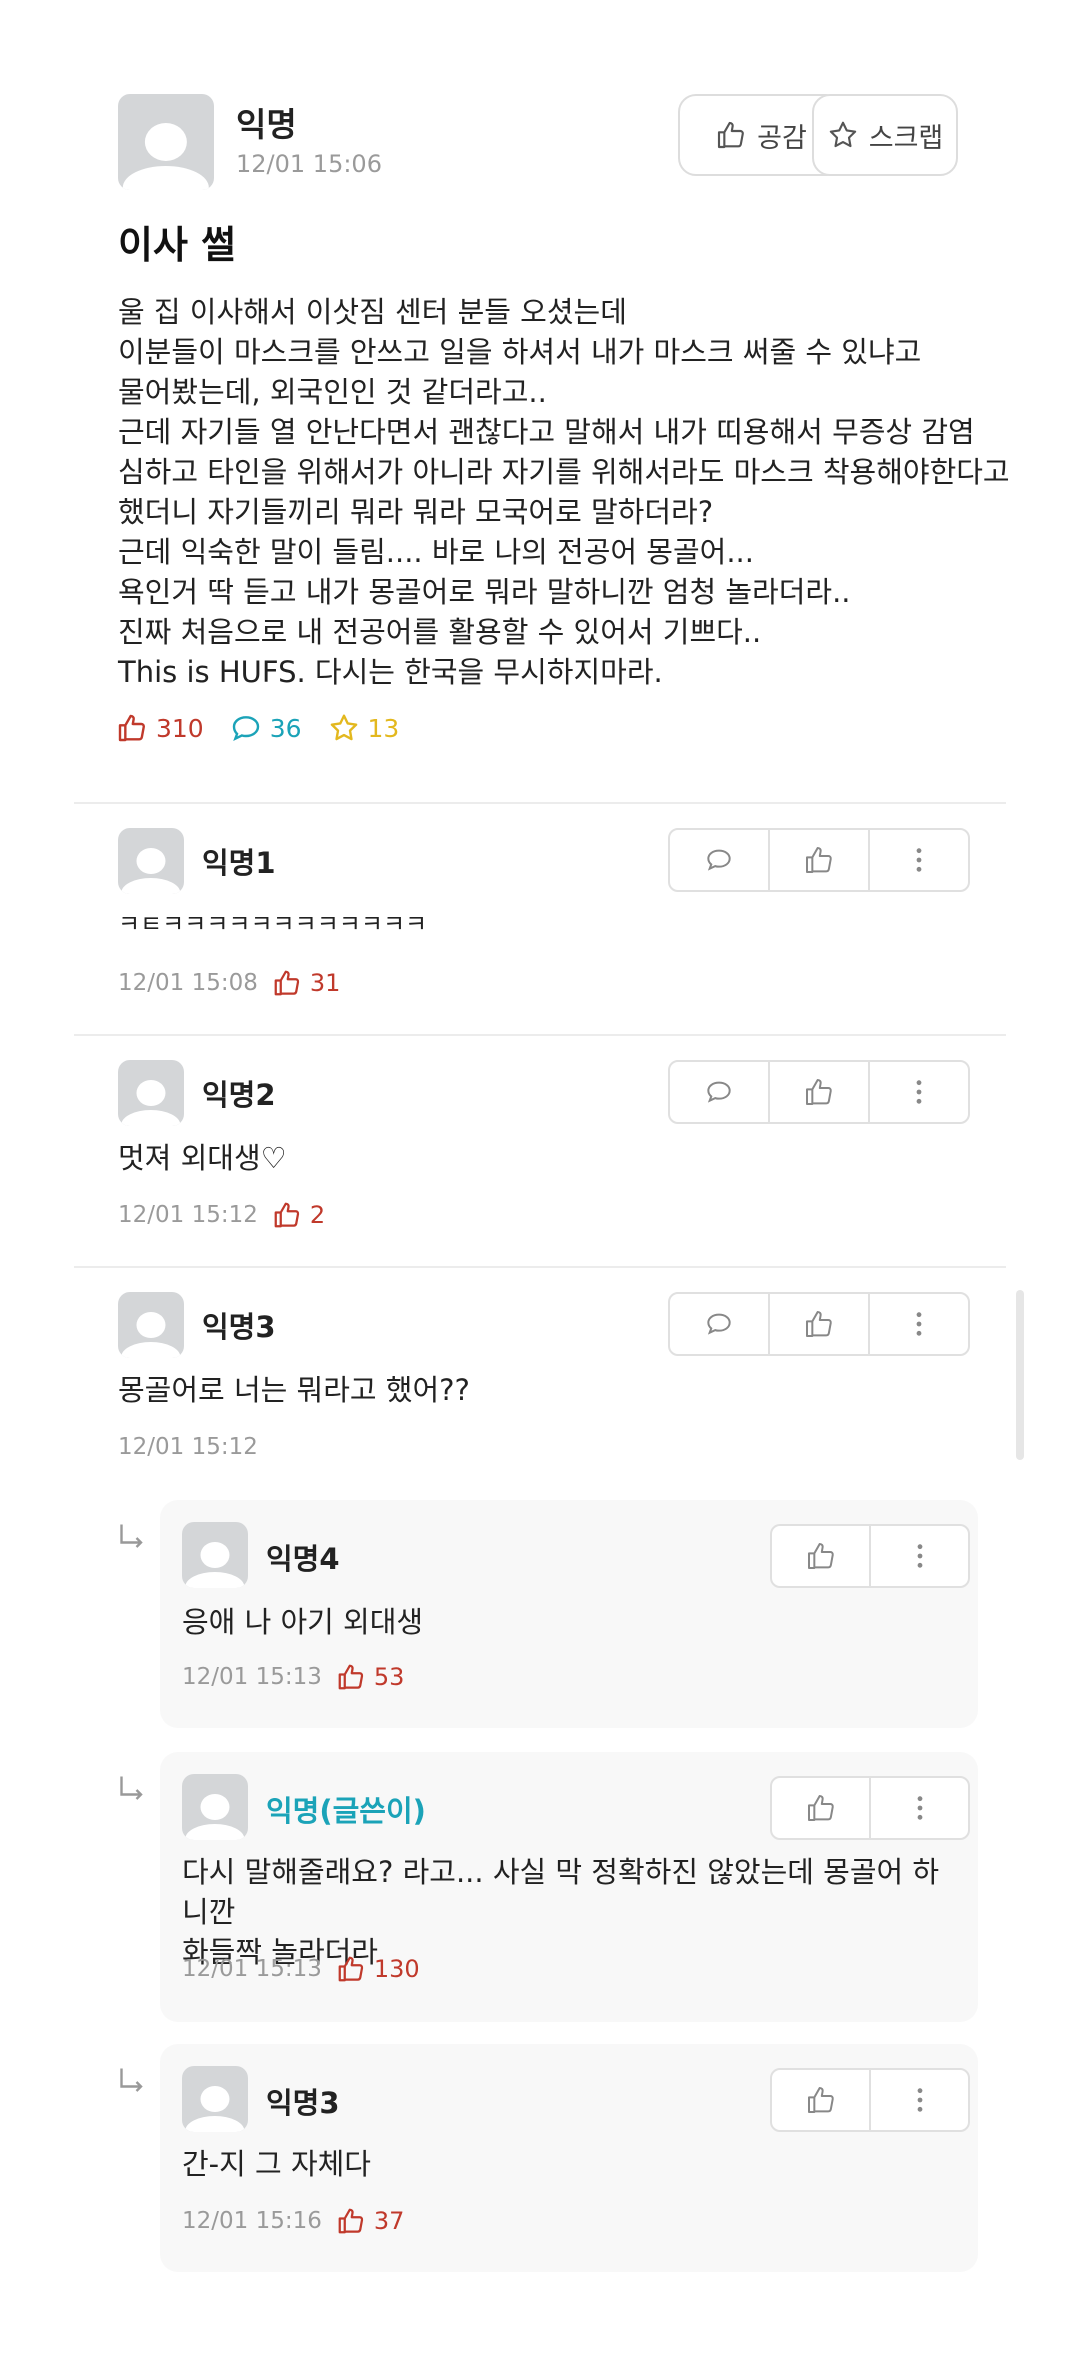  I want to click on post-body-line: 했더니 자기들끼리 뭐라 뭐라 모국어로 말하더라?, so click(416, 512).